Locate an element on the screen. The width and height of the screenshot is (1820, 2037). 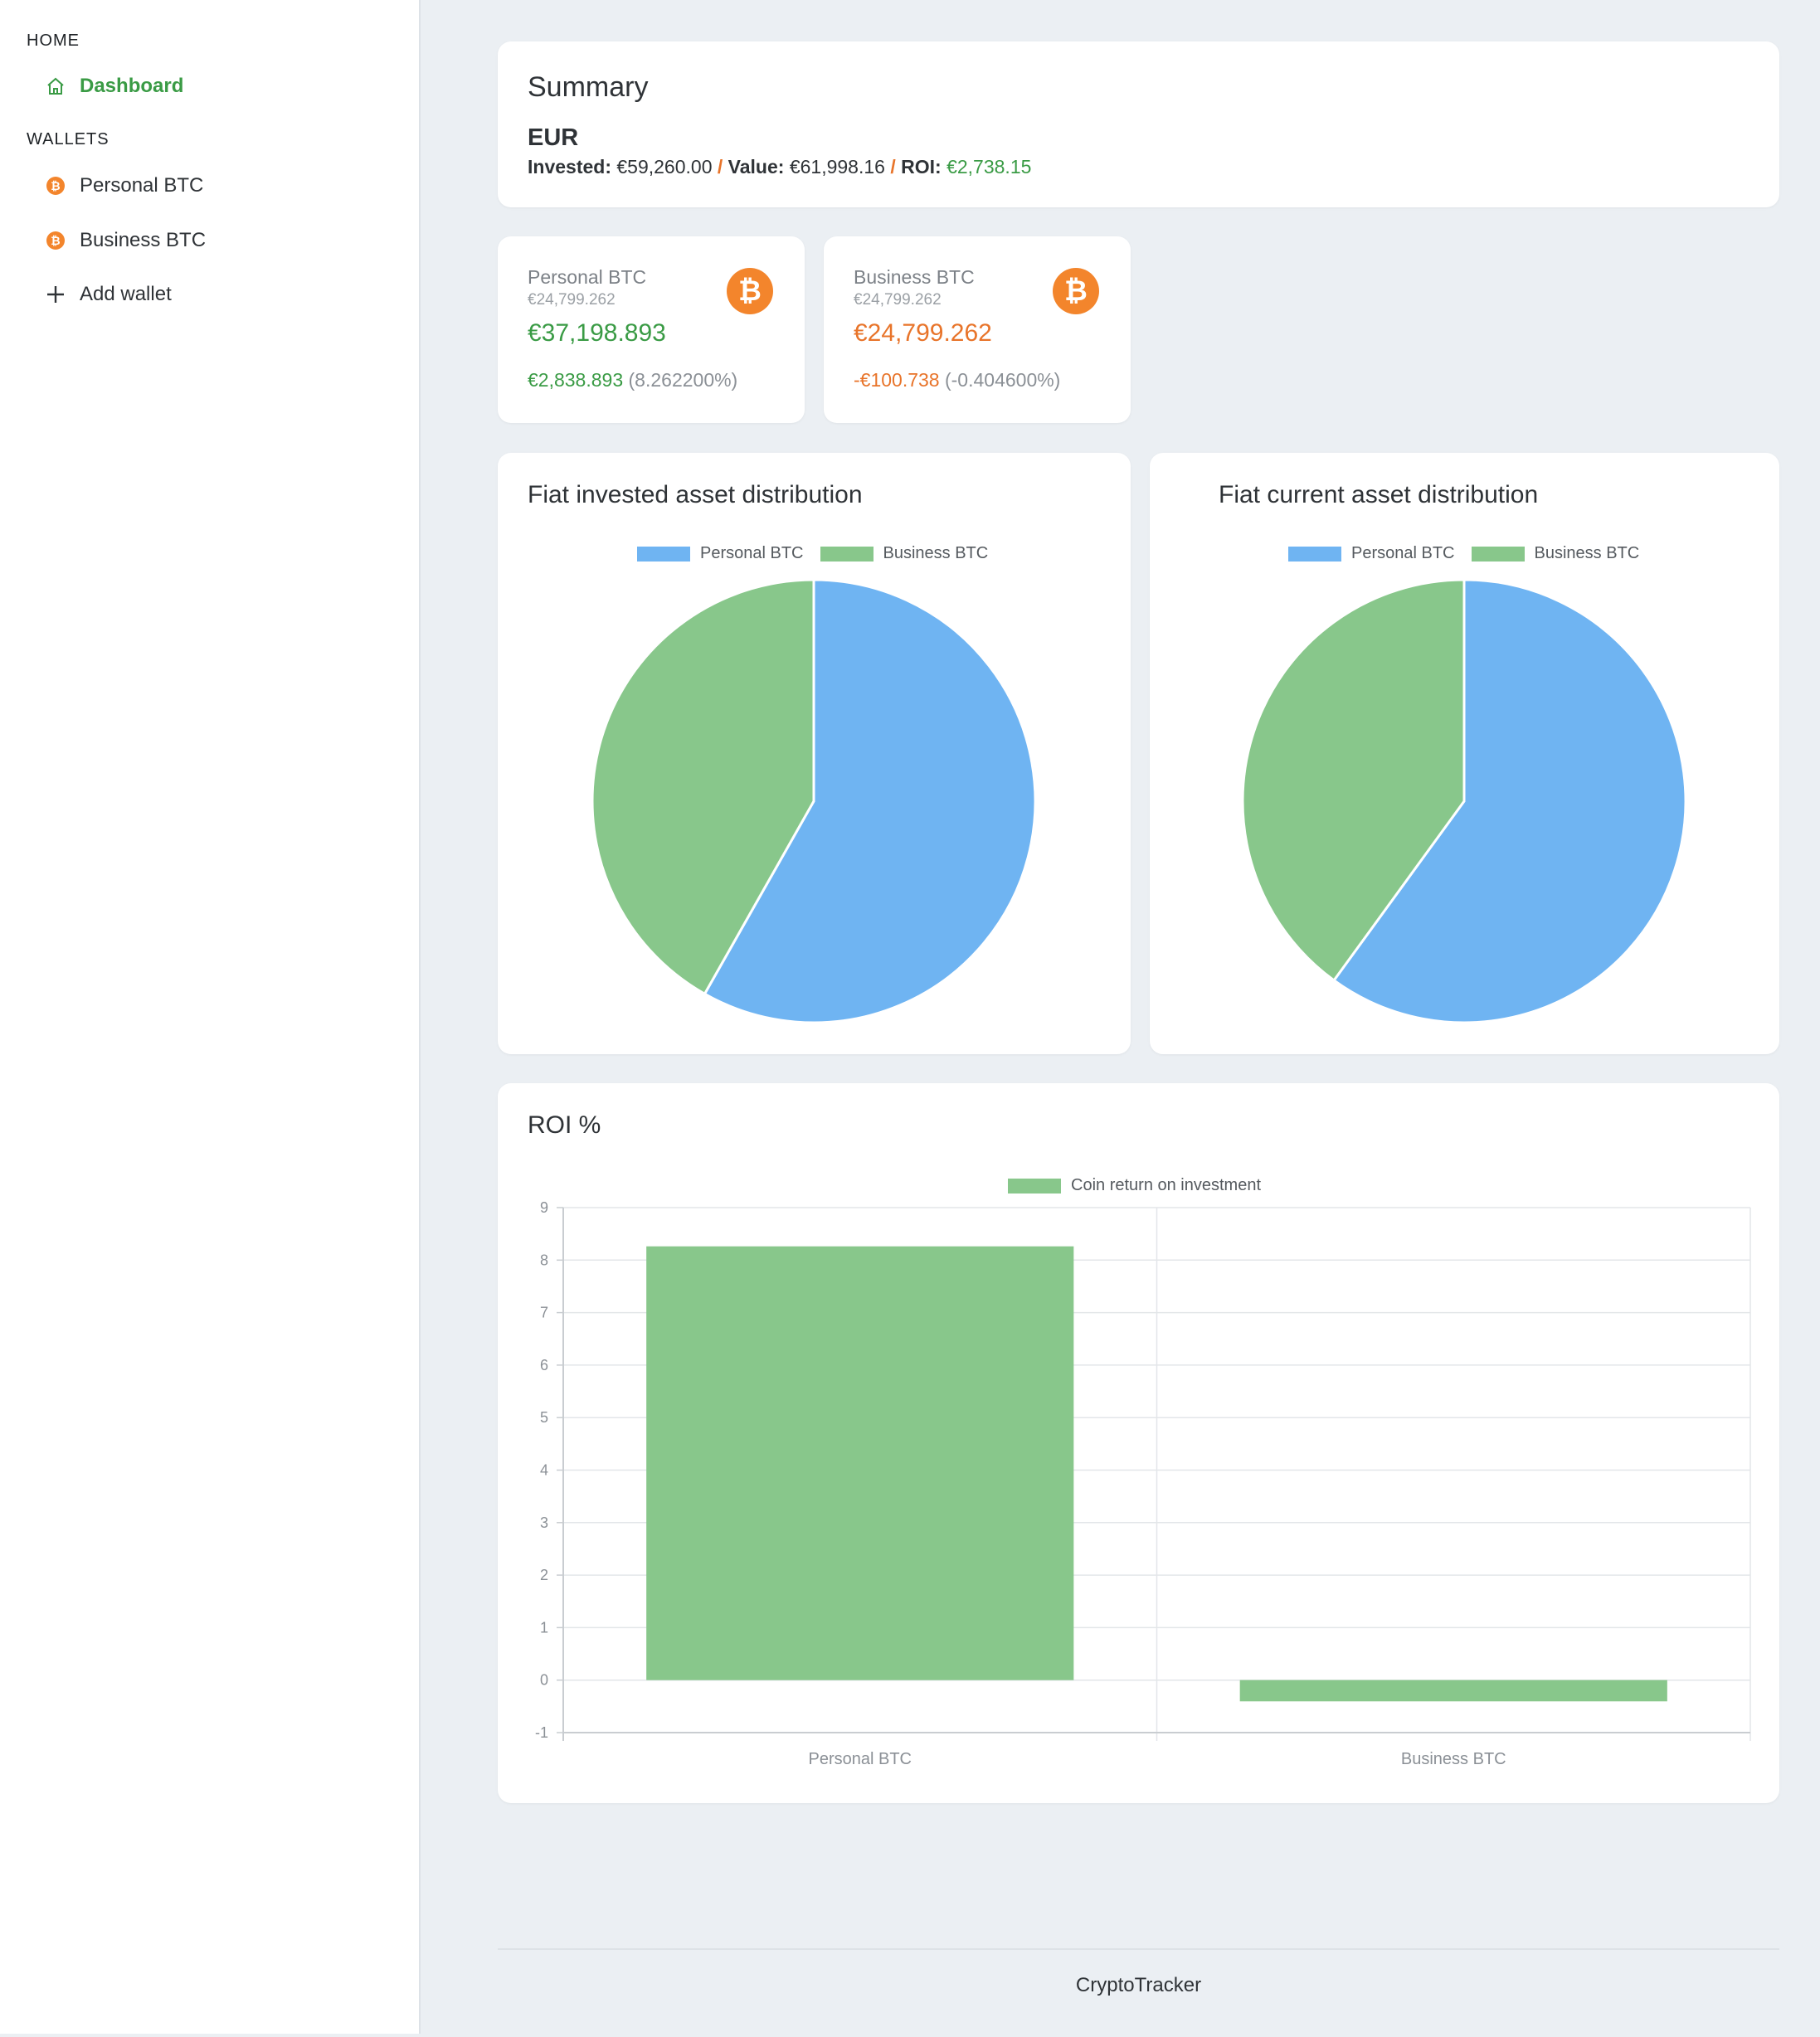
sidebar-item-label: Business BTC is located at coordinates (143, 240).